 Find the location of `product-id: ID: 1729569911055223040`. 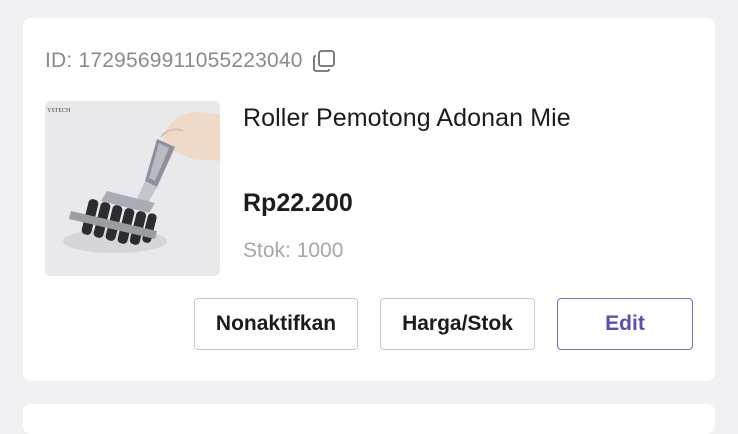

product-id: ID: 1729569911055223040 is located at coordinates (174, 60).